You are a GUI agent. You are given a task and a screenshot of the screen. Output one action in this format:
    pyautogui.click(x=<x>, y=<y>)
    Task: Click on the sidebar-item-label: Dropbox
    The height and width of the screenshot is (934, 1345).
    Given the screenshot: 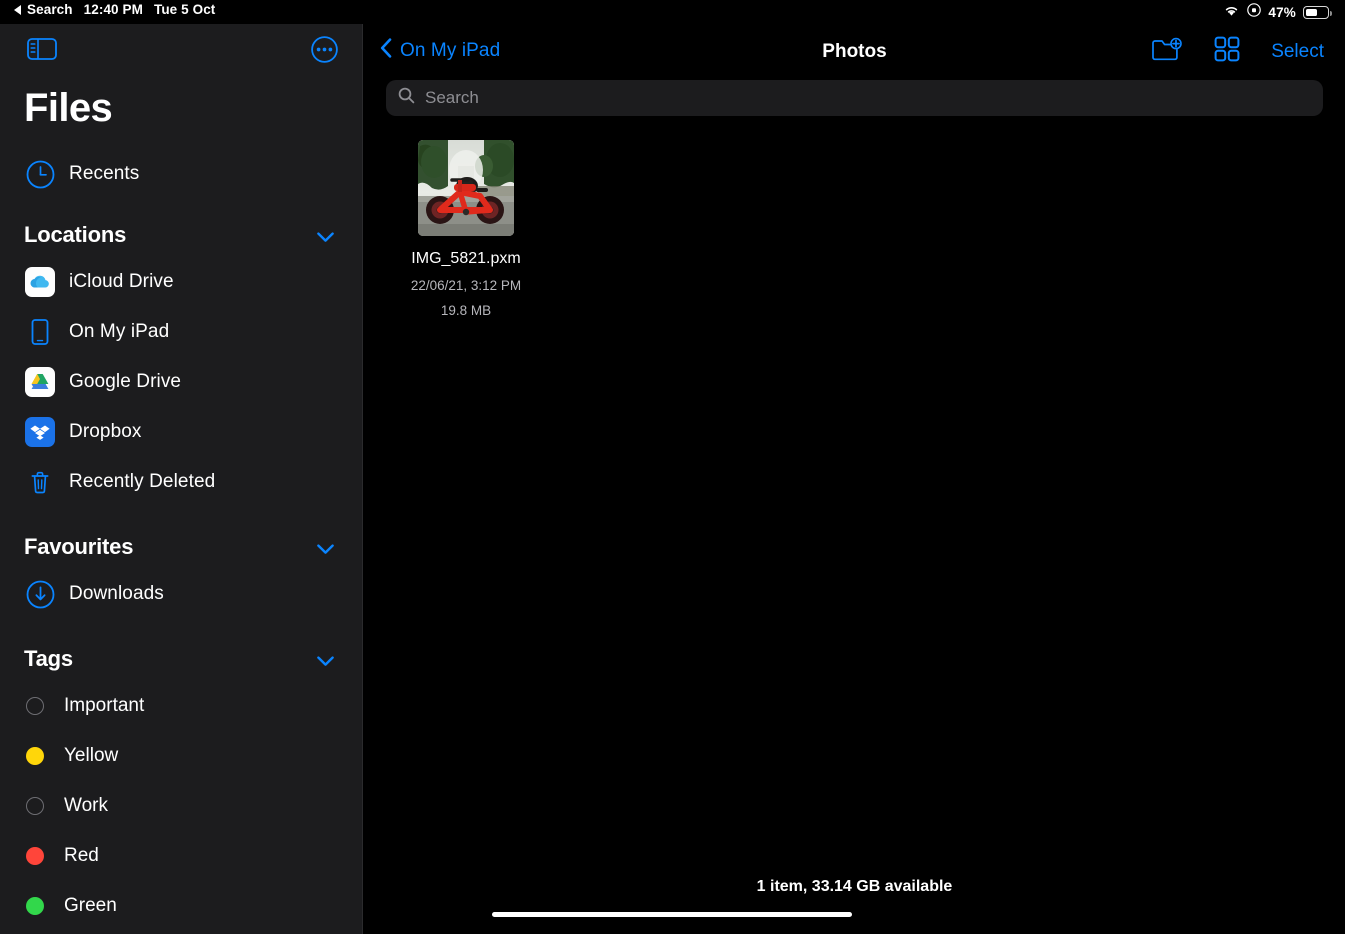 What is the action you would take?
    pyautogui.click(x=105, y=431)
    